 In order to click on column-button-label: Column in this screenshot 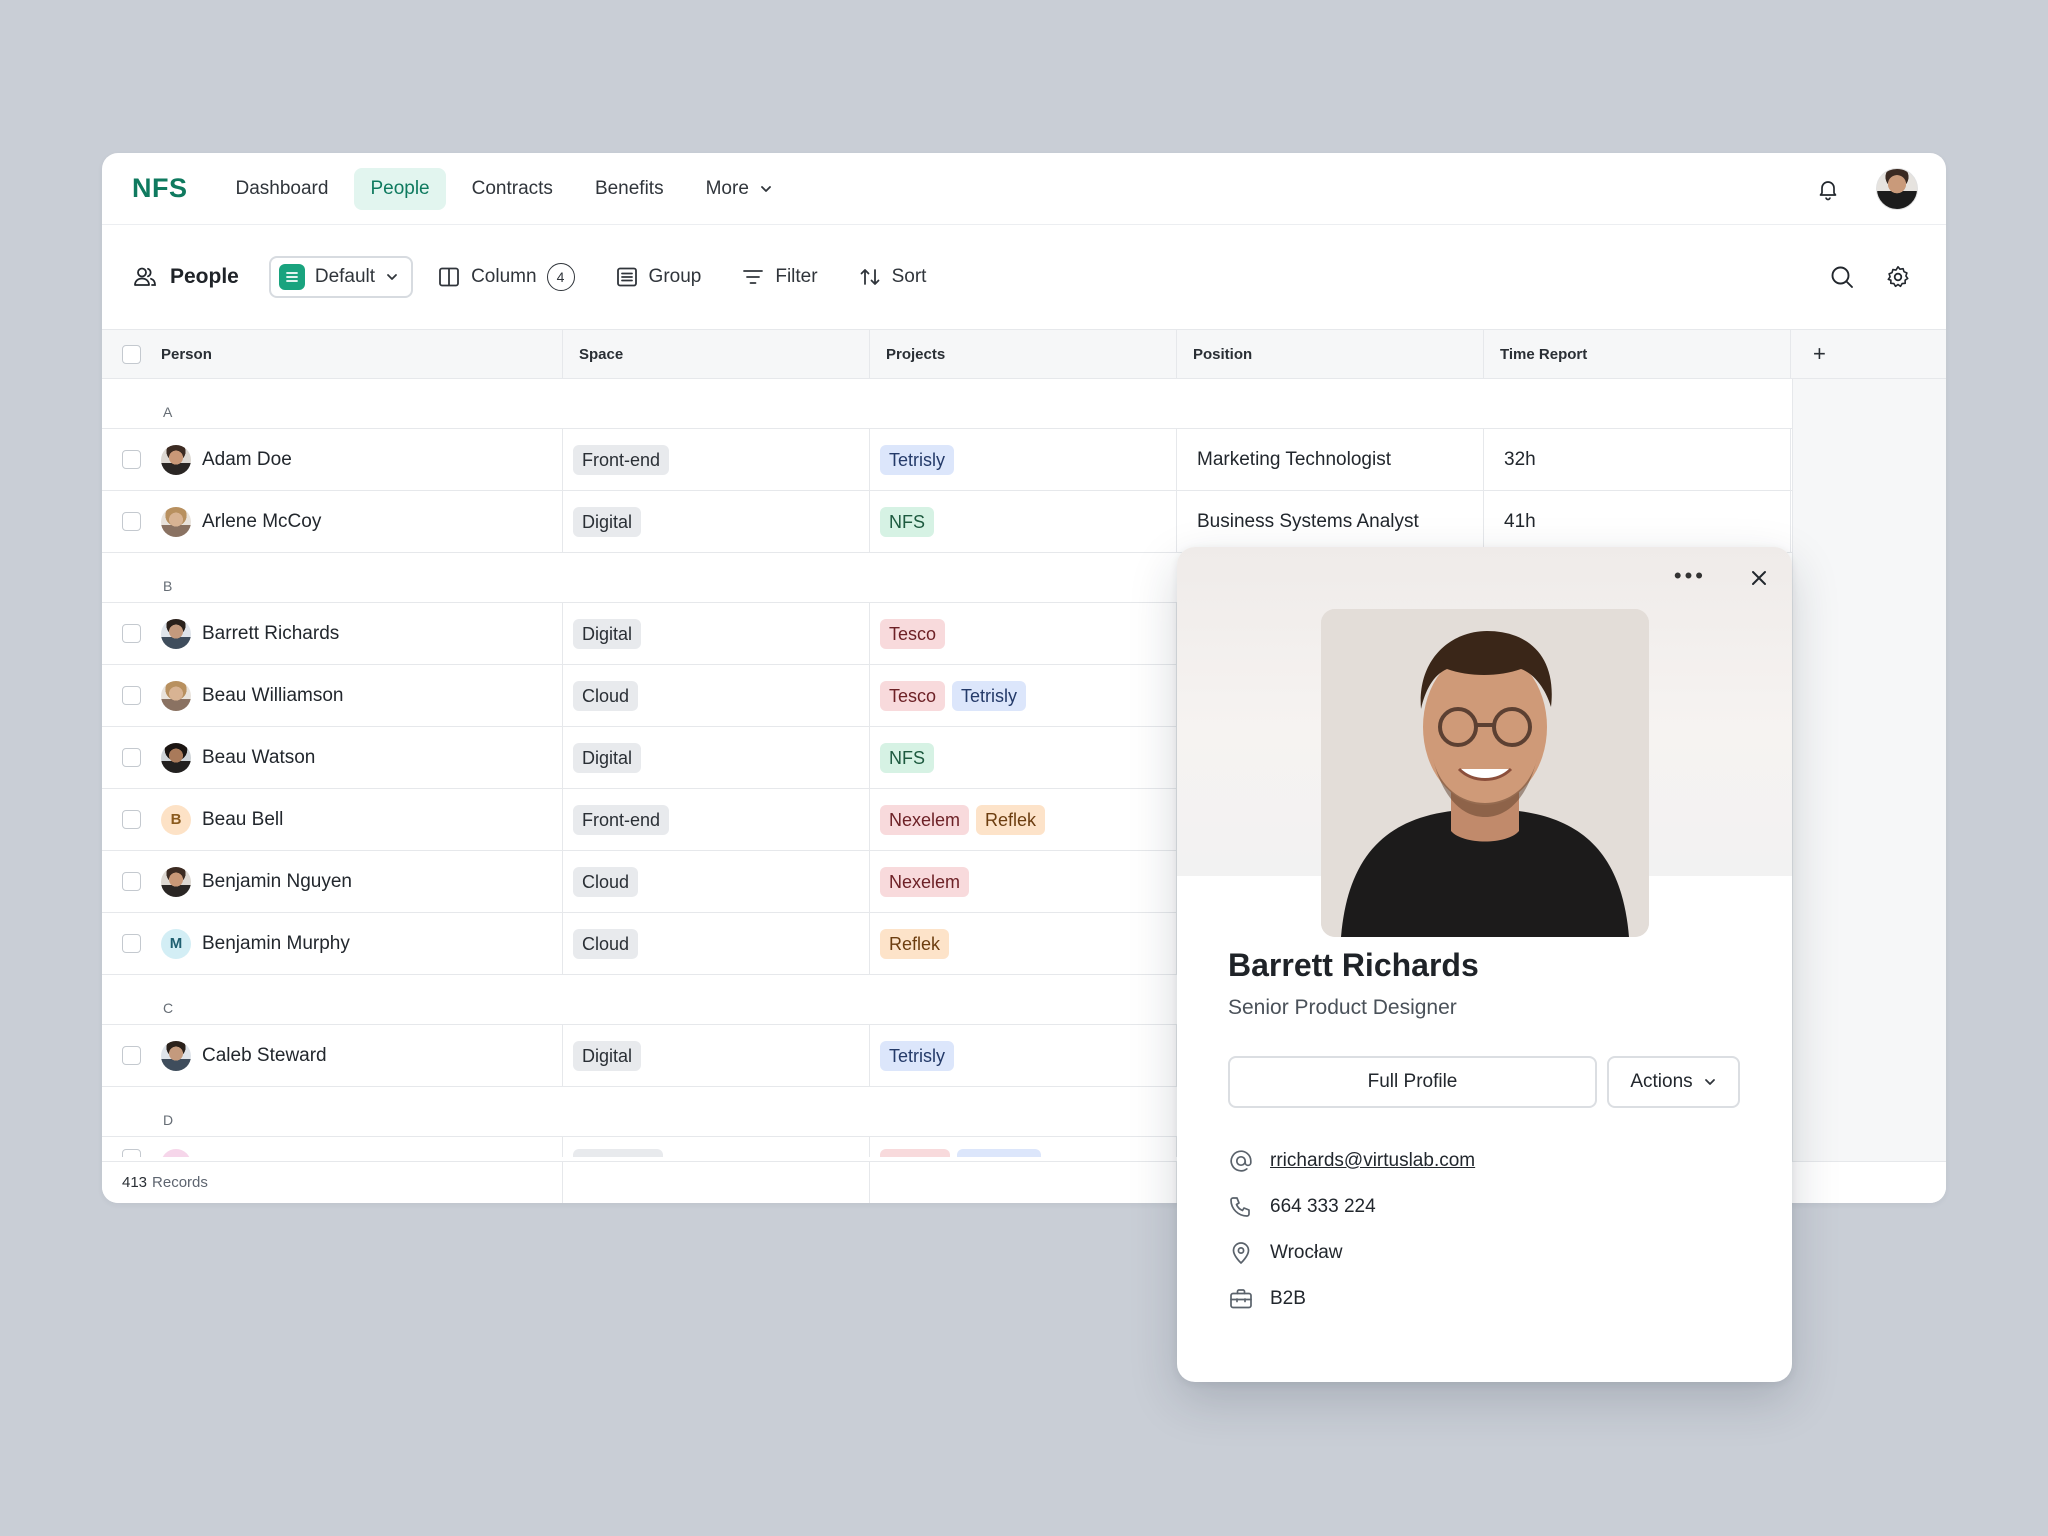, I will do `click(504, 276)`.